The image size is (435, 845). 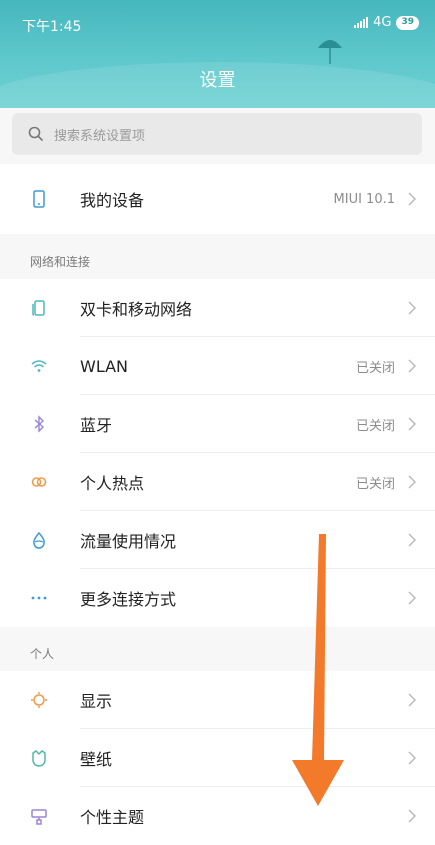 I want to click on item-label: 个性主题, so click(x=112, y=817).